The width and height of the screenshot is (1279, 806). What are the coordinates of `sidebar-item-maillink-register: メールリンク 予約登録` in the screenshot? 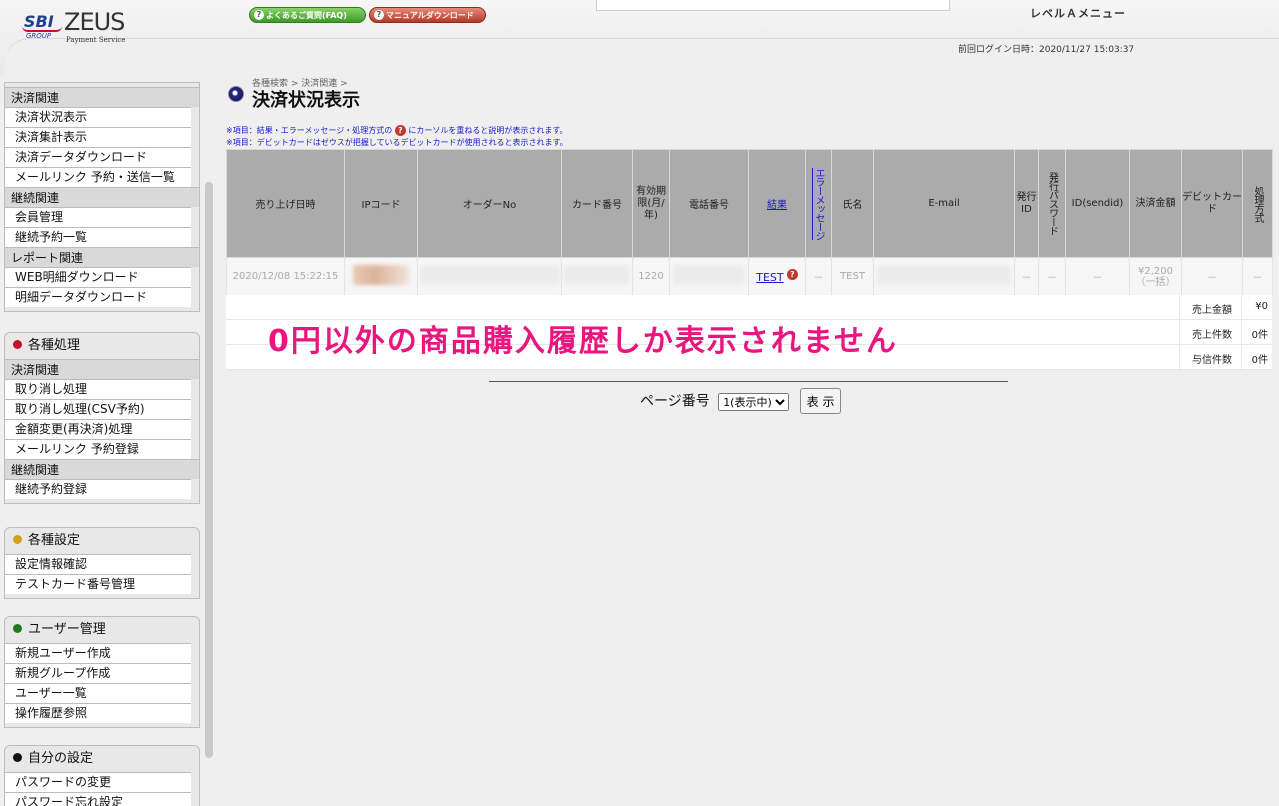 It's located at (98, 449).